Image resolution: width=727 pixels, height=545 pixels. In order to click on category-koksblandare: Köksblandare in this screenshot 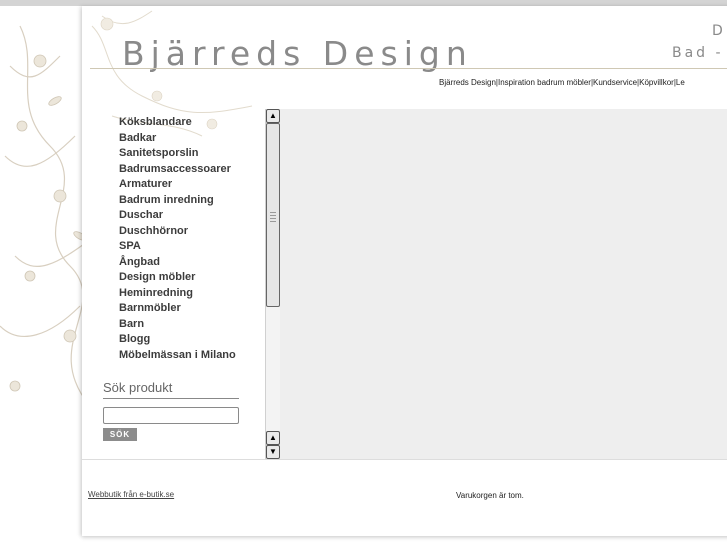, I will do `click(177, 123)`.